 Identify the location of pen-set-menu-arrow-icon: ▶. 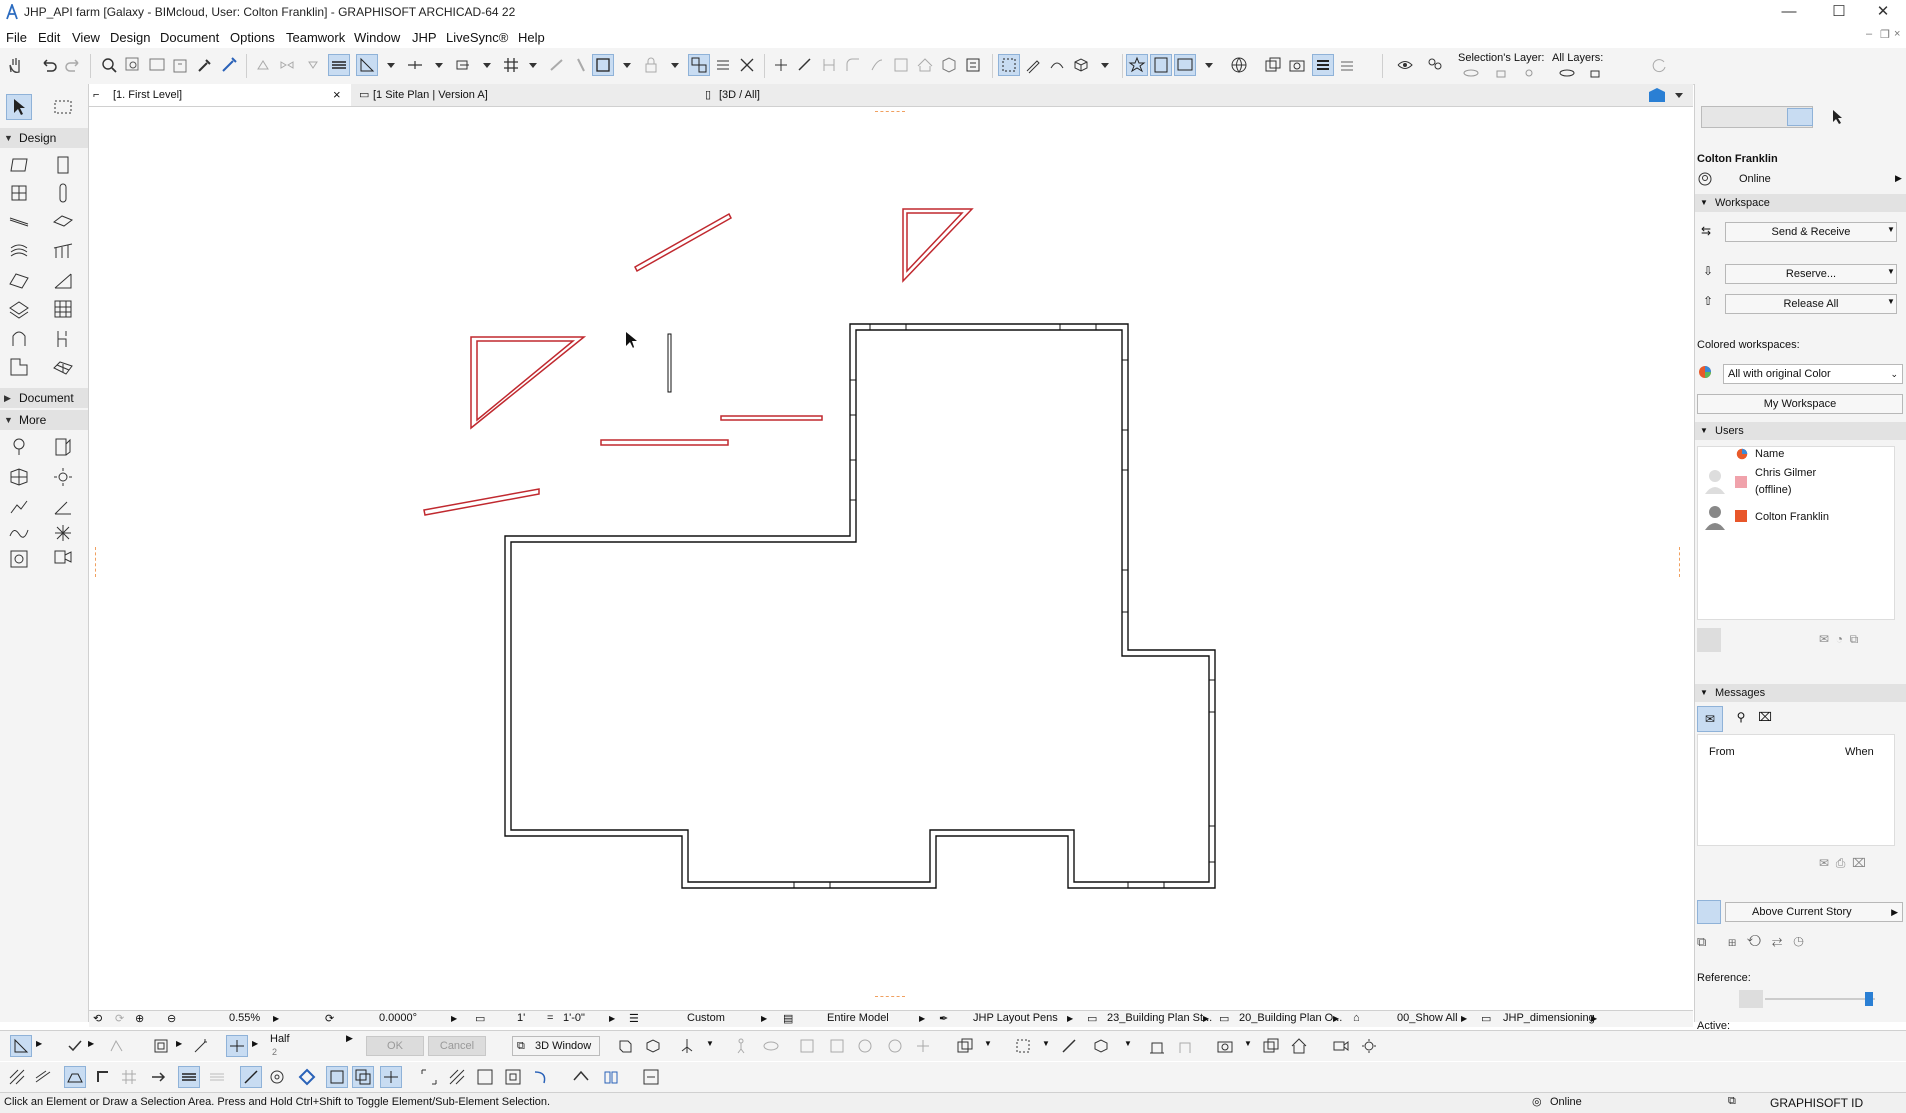
(1070, 1018).